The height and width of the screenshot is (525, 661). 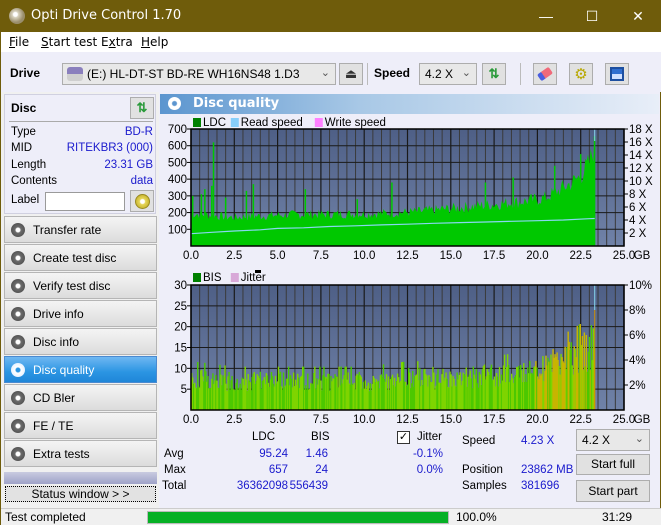 I want to click on drive-icon, so click(x=75, y=74).